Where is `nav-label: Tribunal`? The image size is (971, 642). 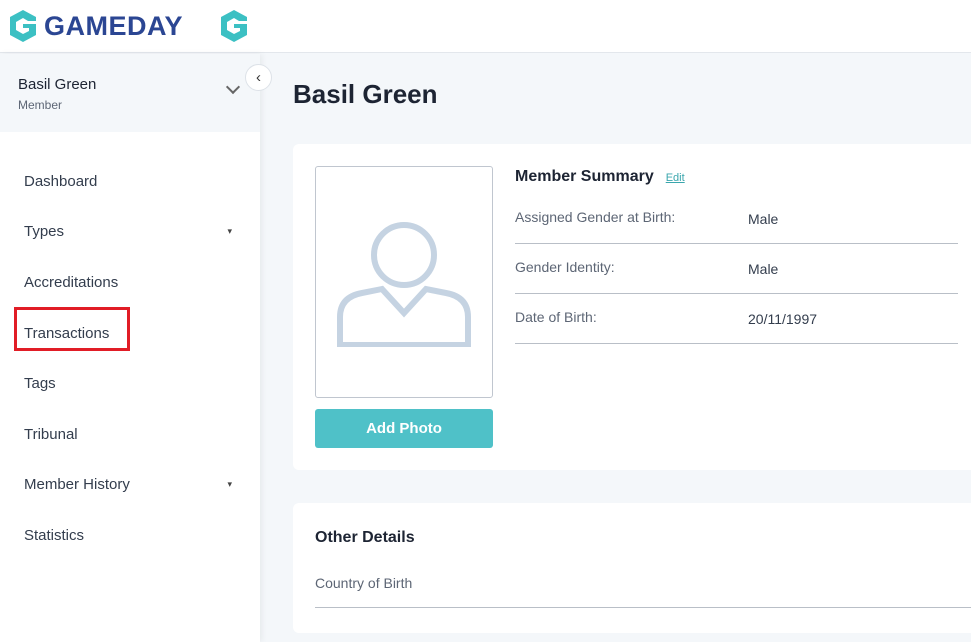
nav-label: Tribunal is located at coordinates (51, 434).